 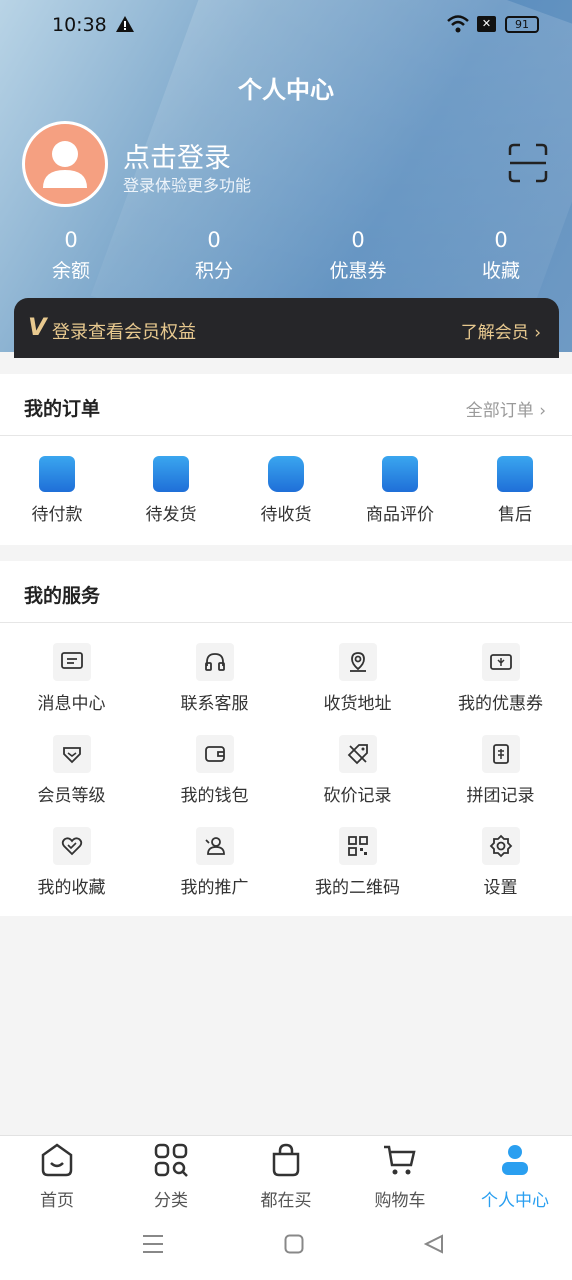 I want to click on service-address: 收货地址, so click(x=357, y=678).